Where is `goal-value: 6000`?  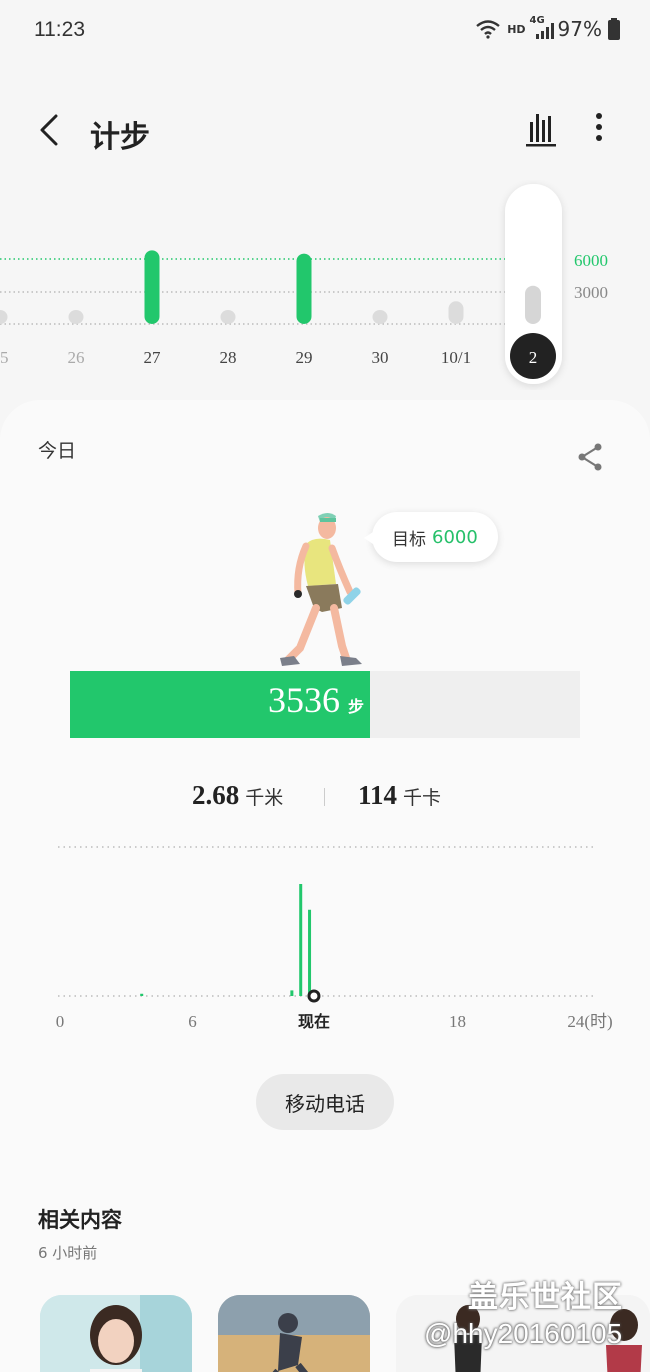 goal-value: 6000 is located at coordinates (455, 537).